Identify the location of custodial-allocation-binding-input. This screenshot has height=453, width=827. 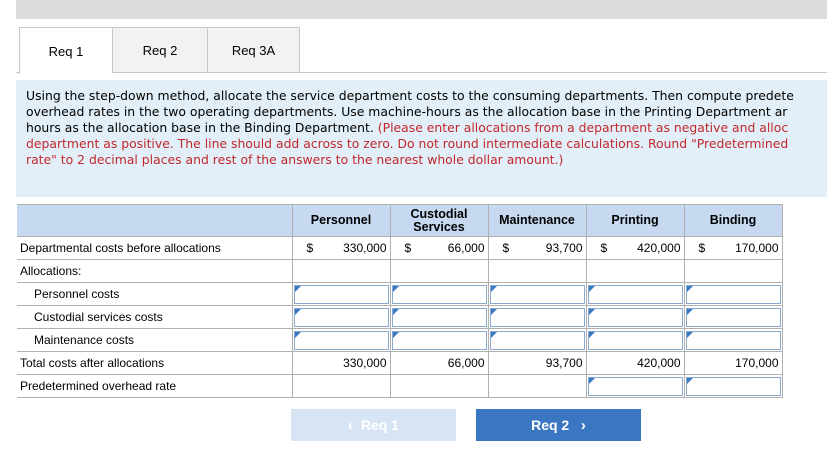
(733, 317).